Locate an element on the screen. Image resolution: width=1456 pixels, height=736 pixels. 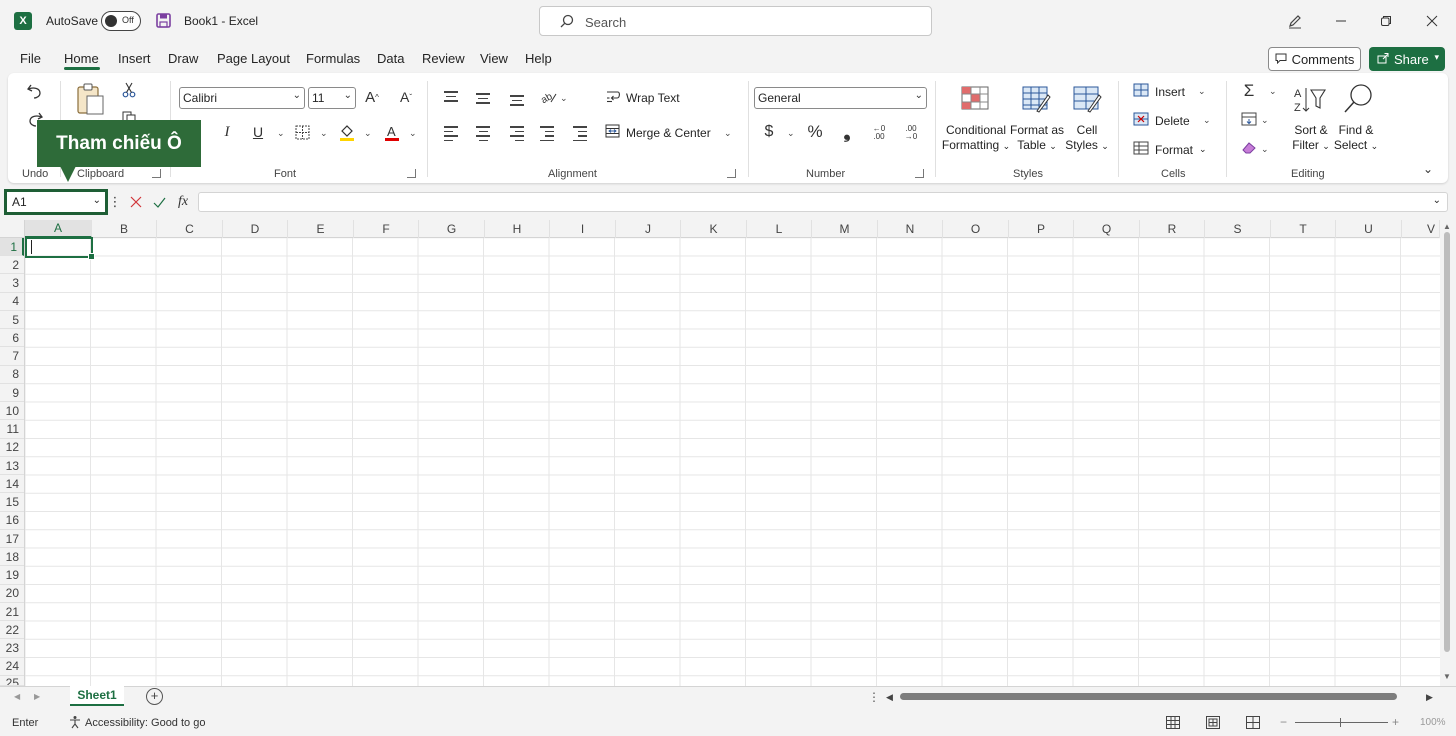
tab-formulas: Formulas is located at coordinates (333, 58).